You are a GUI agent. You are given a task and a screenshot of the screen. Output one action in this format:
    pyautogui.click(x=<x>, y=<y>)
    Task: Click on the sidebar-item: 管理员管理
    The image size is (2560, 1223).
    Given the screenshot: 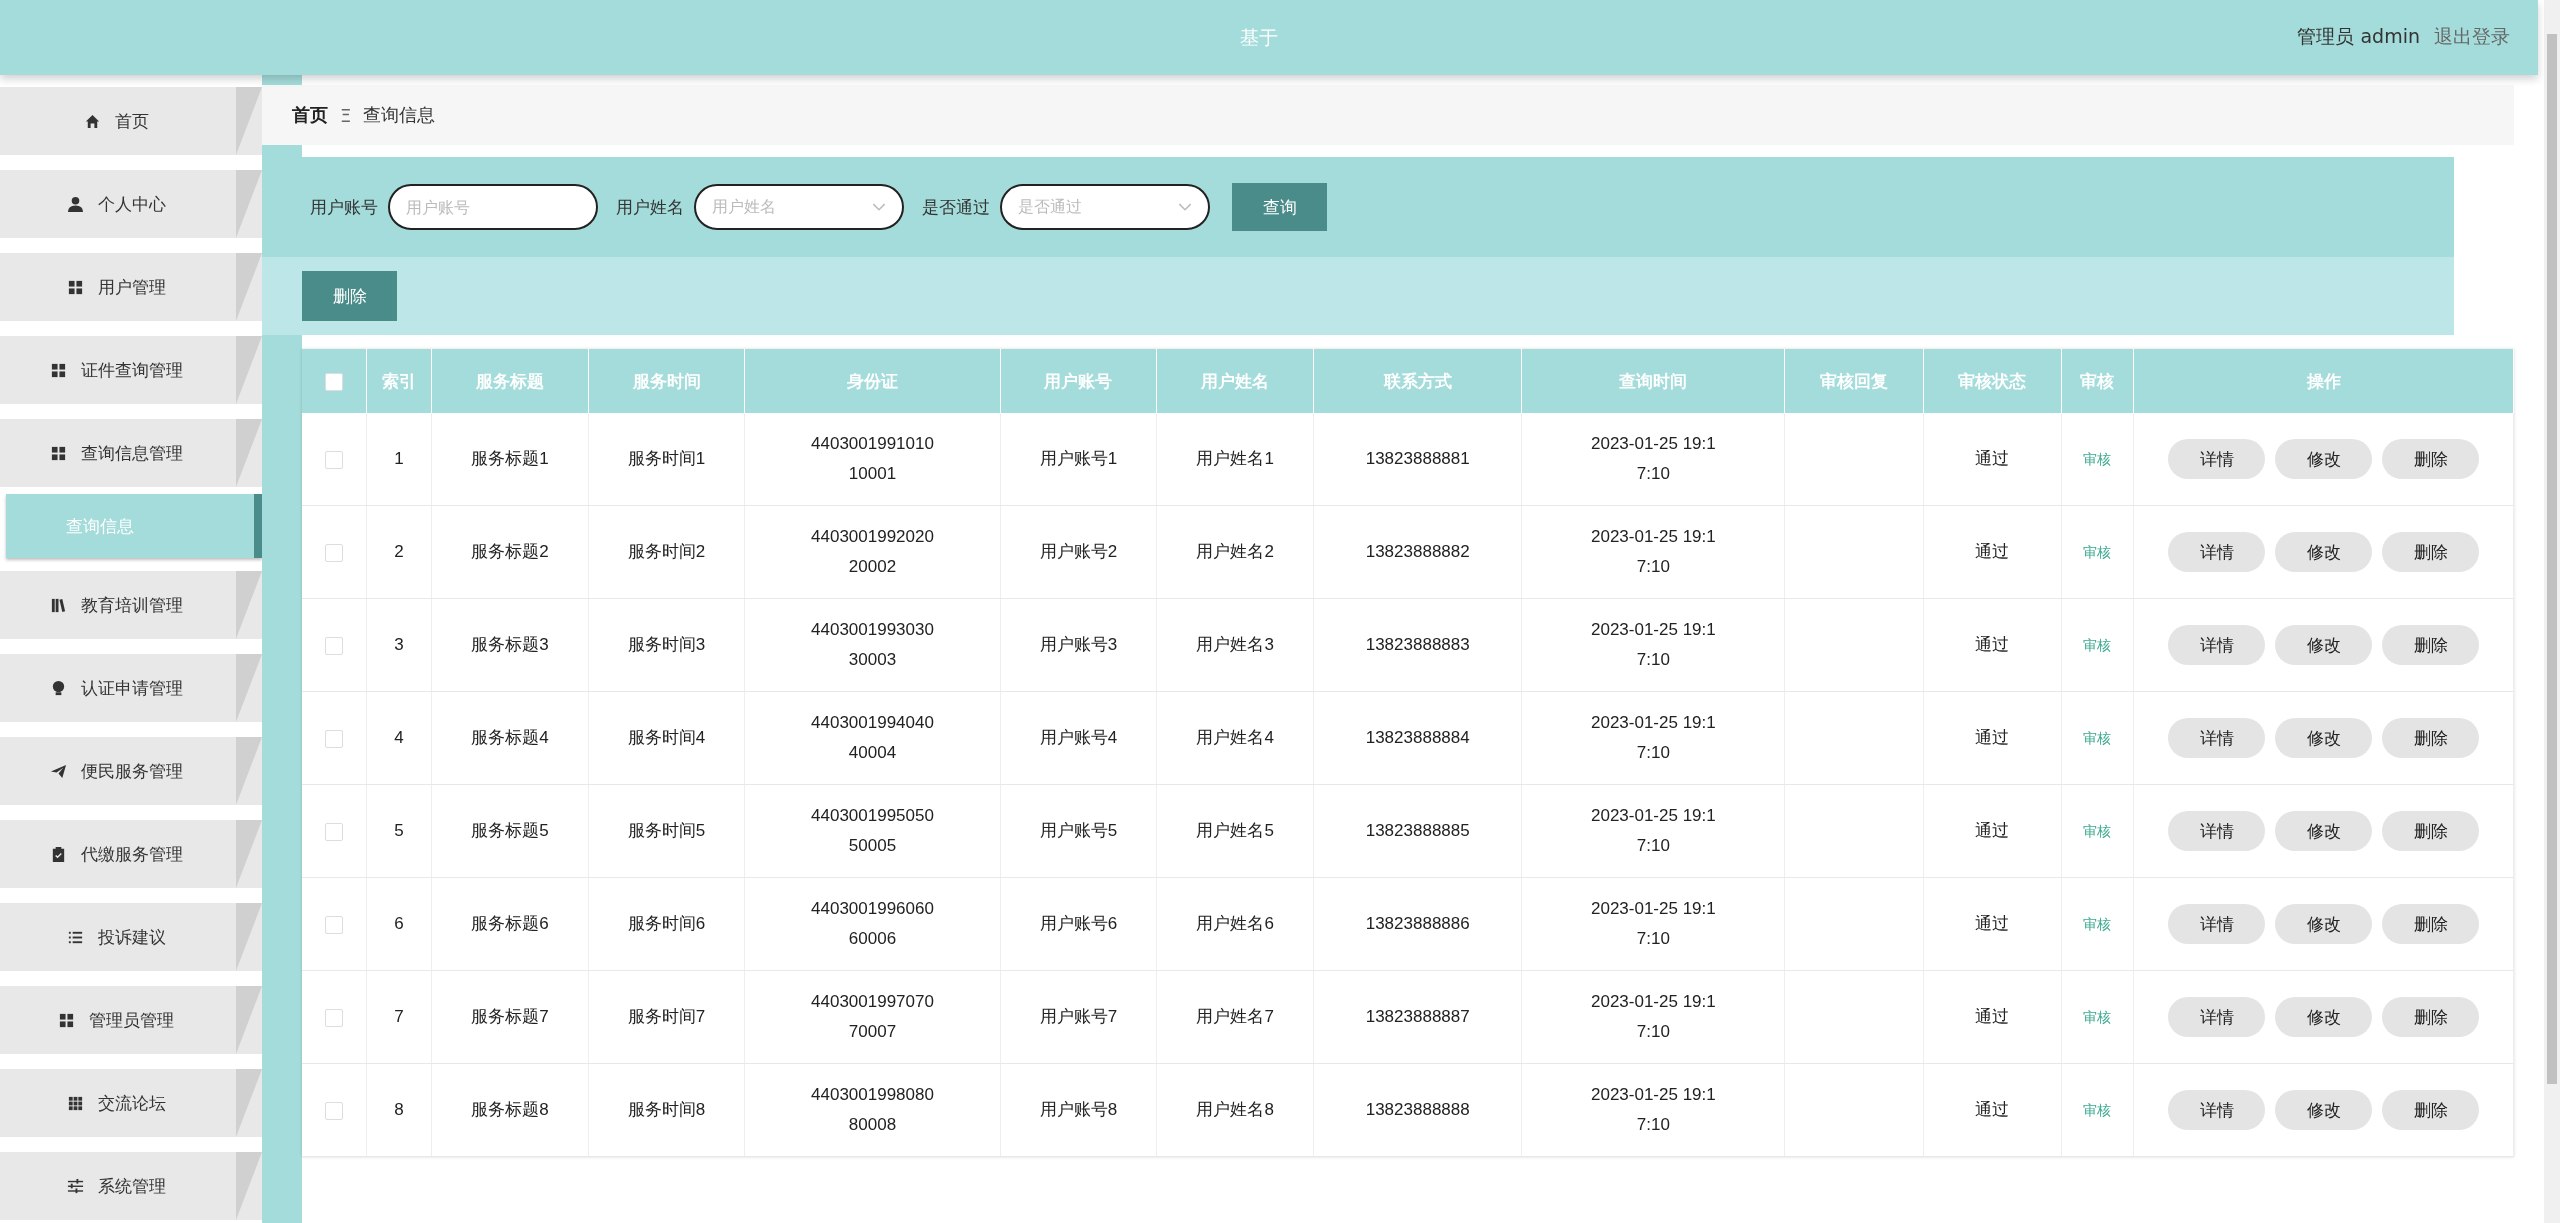 What is the action you would take?
    pyautogui.click(x=131, y=1020)
    